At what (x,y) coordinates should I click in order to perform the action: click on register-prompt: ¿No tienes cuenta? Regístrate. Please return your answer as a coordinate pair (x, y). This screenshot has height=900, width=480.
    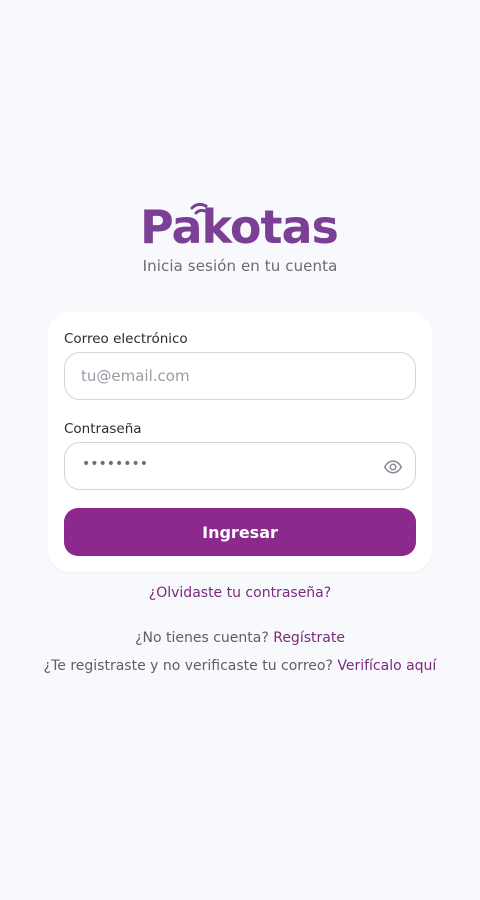
    Looking at the image, I should click on (240, 638).